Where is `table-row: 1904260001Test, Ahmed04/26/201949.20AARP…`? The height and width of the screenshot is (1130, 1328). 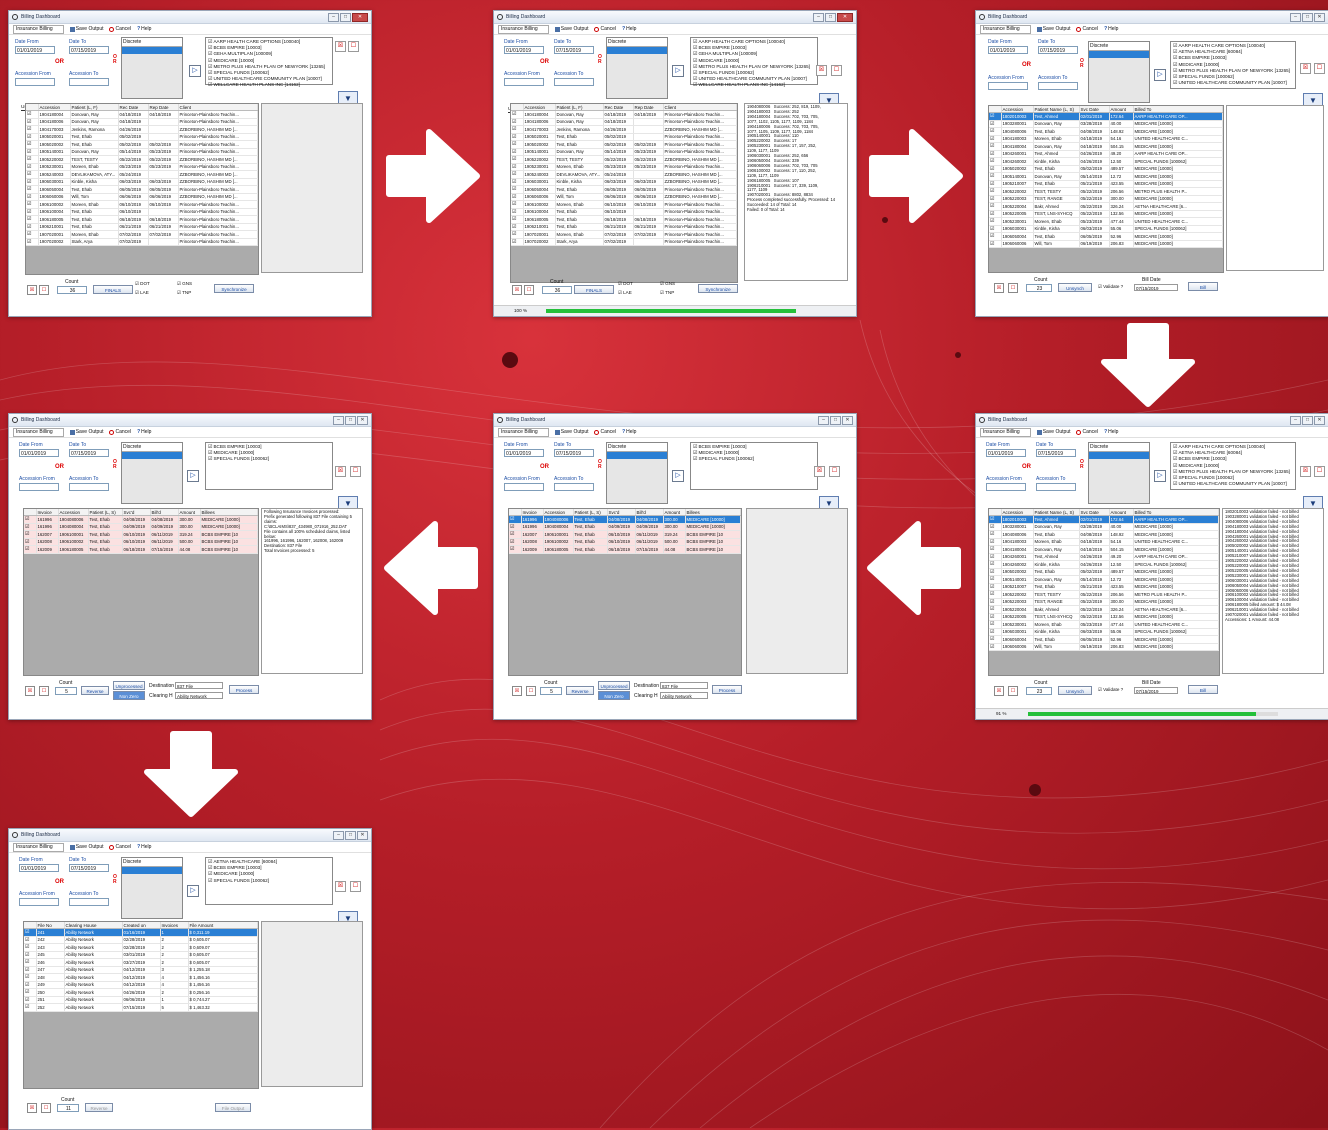 table-row: 1904260001Test, Ahmed04/26/201949.20AARP… is located at coordinates (1104, 557).